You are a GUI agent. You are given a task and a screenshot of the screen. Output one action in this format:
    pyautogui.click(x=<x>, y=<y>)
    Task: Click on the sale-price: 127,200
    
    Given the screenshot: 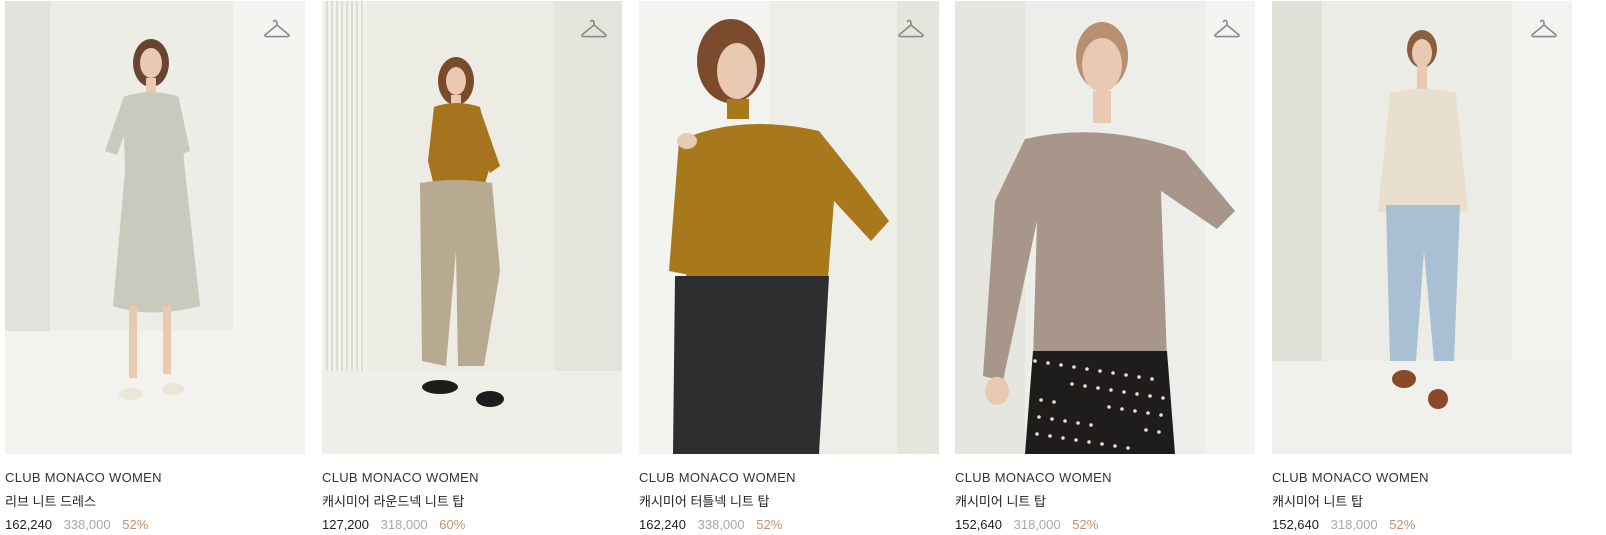 What is the action you would take?
    pyautogui.click(x=345, y=524)
    